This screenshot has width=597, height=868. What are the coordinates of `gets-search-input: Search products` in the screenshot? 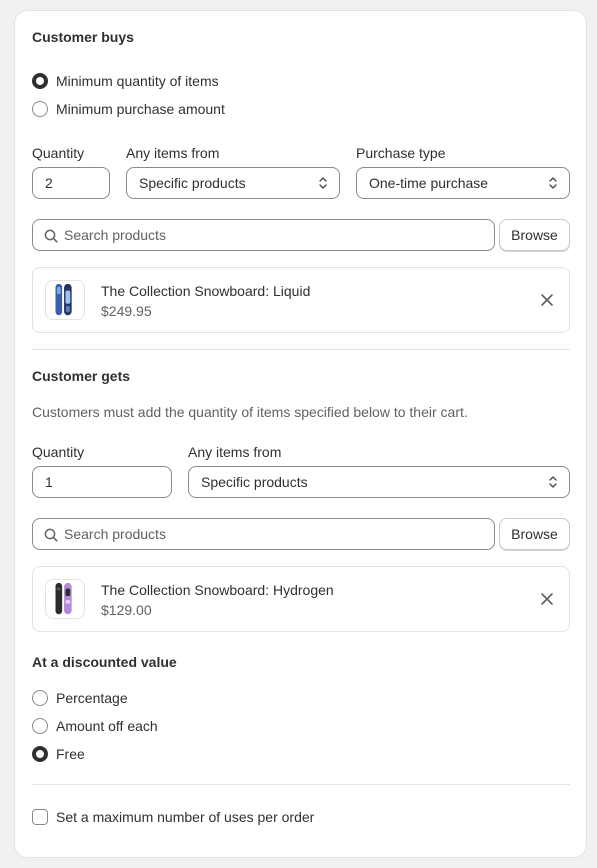 It's located at (263, 534).